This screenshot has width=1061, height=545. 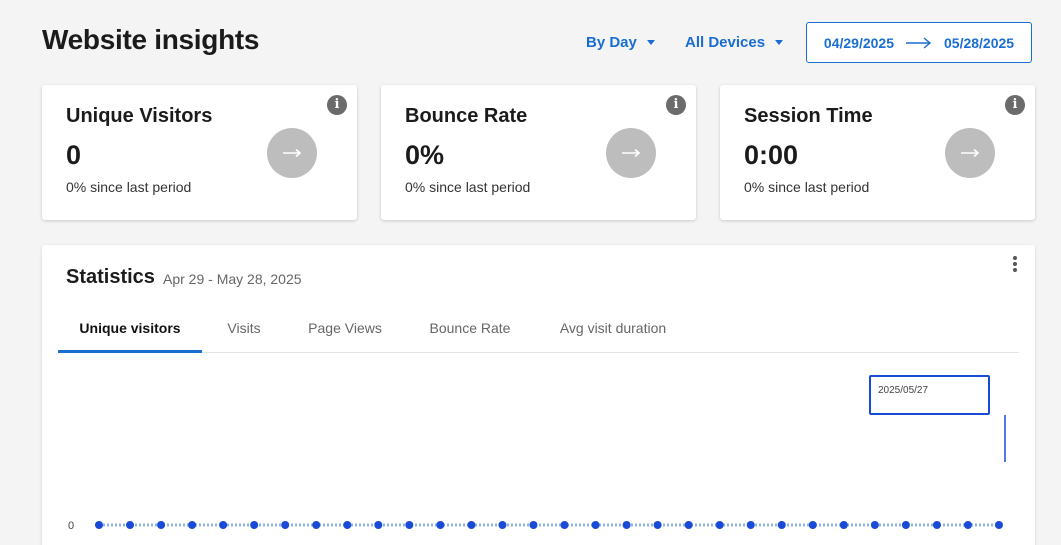 I want to click on date-to: 05/28/2025, so click(x=979, y=42).